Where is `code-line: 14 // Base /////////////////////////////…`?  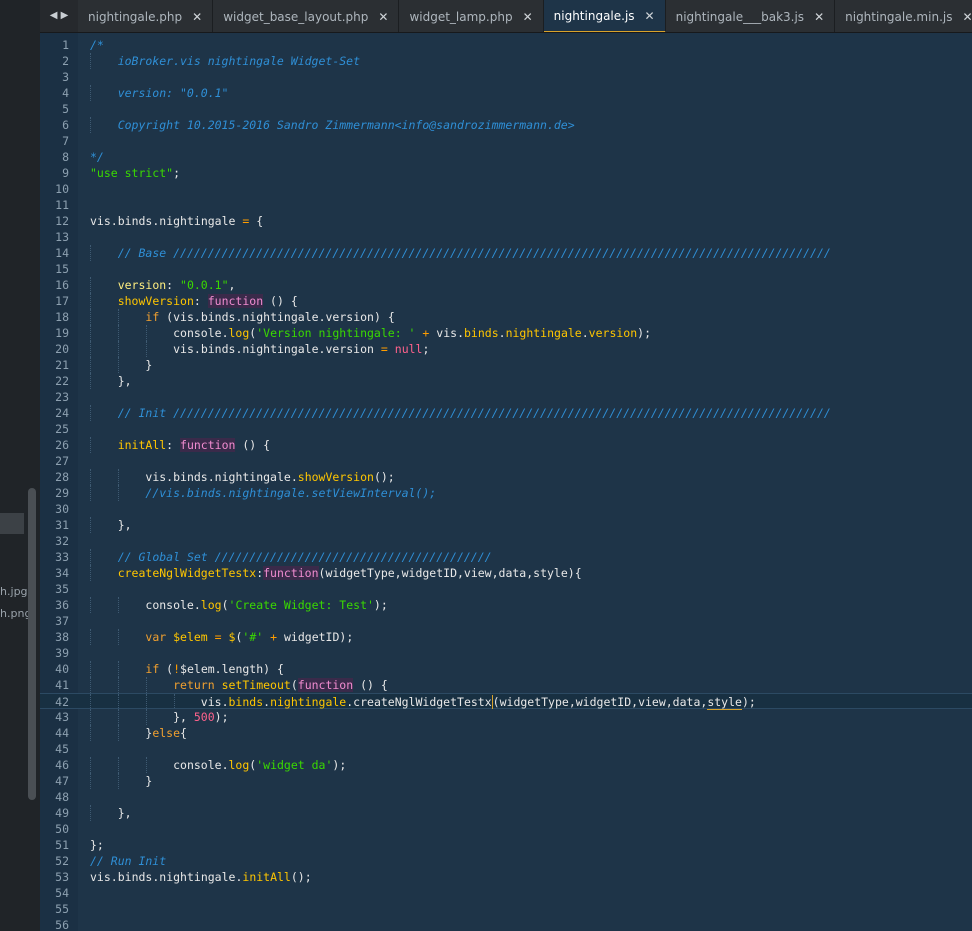 code-line: 14 // Base /////////////////////////////… is located at coordinates (506, 253).